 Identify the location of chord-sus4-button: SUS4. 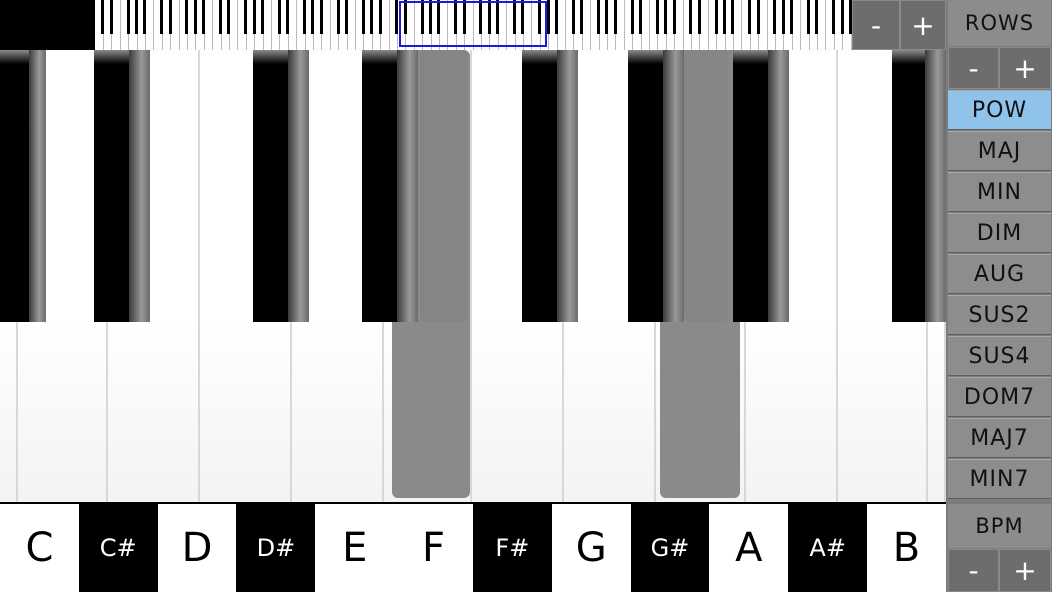
(999, 356).